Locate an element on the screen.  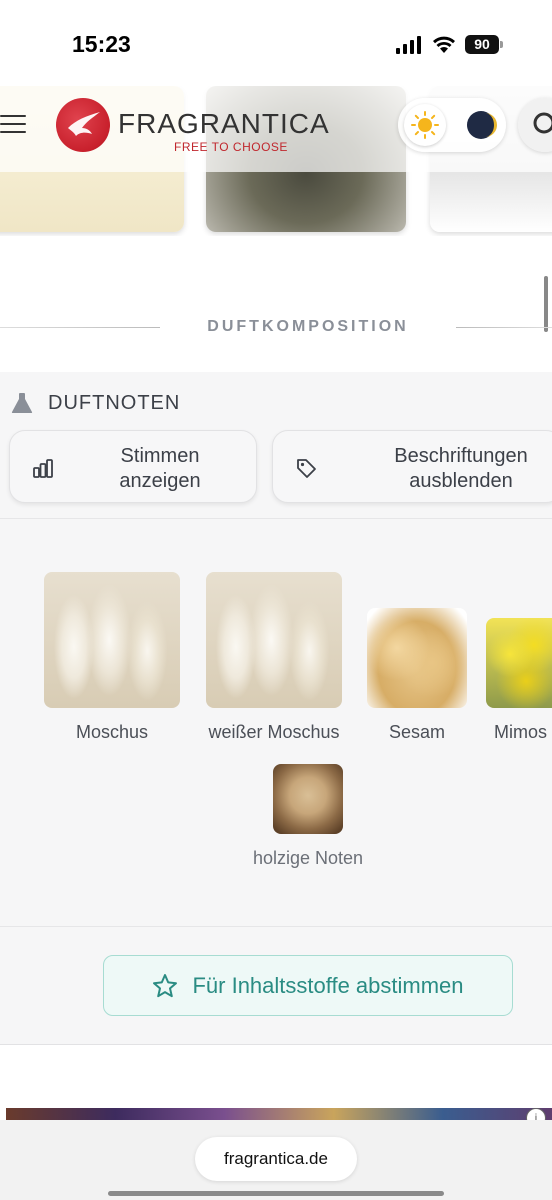
holzige-noten-image is located at coordinates (308, 799).